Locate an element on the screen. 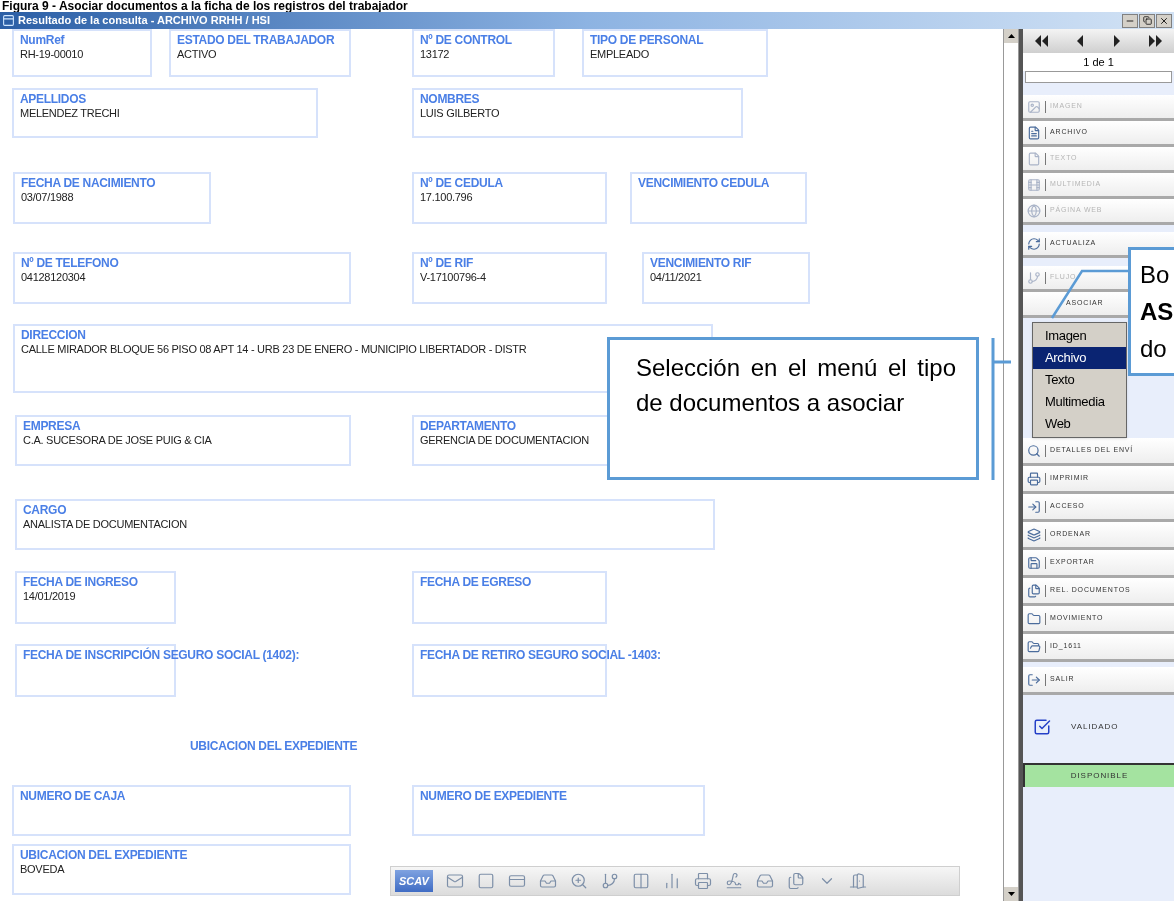 Image resolution: width=1174 pixels, height=901 pixels. field-label: NUMERO DE CAJA is located at coordinates (73, 796).